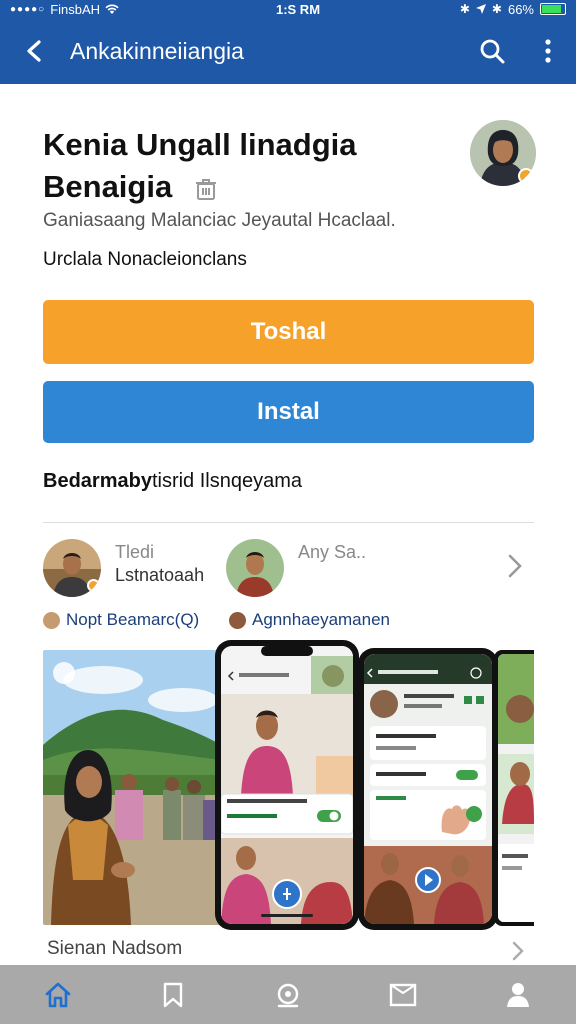 This screenshot has width=576, height=1024. I want to click on bookmark-icon, so click(172, 994).